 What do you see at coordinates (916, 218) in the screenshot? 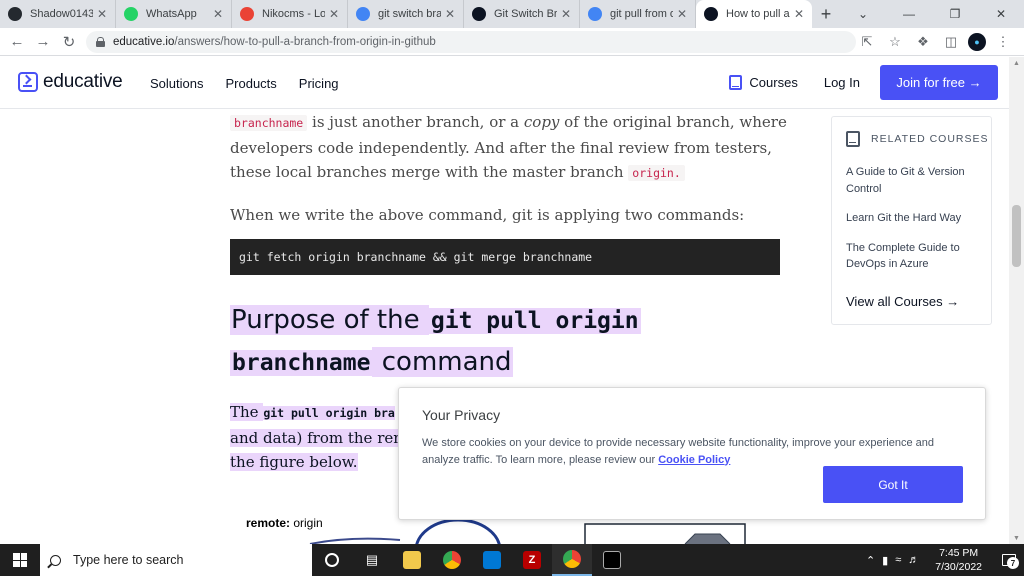
I see `related-course-link: Learn Git the Hard Way` at bounding box center [916, 218].